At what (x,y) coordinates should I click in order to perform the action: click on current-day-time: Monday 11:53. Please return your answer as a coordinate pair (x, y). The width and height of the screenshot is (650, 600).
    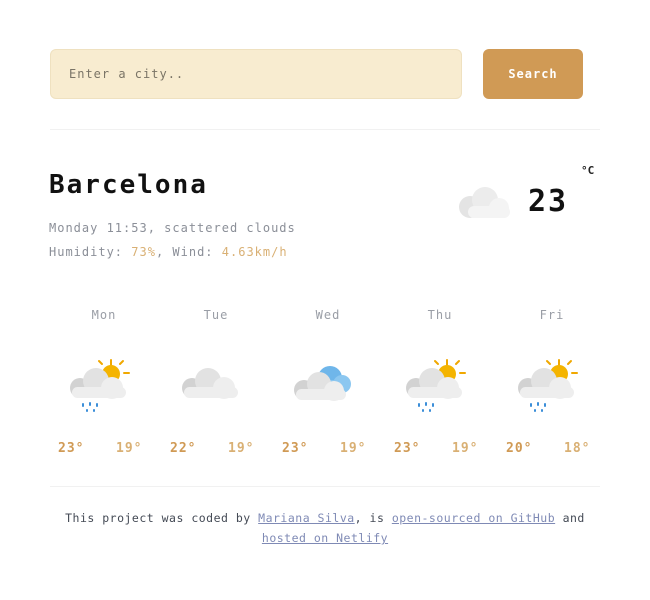
    Looking at the image, I should click on (98, 228).